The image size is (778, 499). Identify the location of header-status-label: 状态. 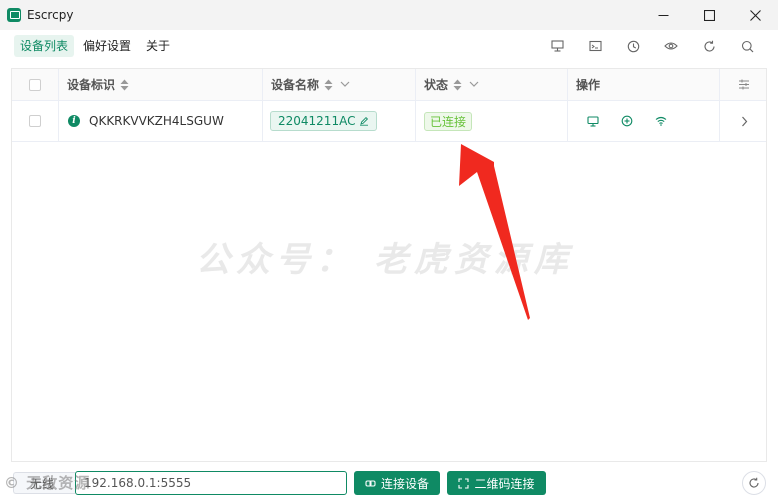
(436, 85).